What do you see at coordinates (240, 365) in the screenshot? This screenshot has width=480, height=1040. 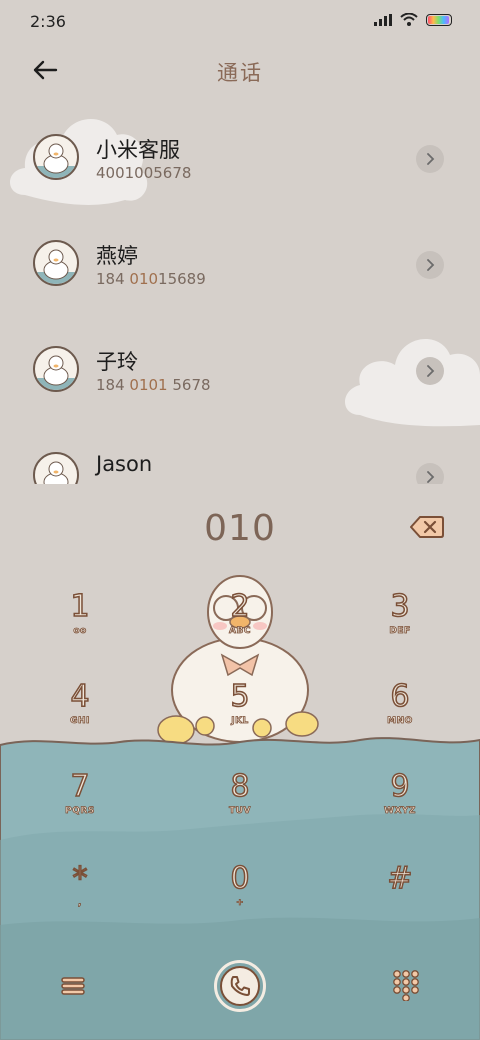 I see `contact-item: 子玲 184 0101 5678` at bounding box center [240, 365].